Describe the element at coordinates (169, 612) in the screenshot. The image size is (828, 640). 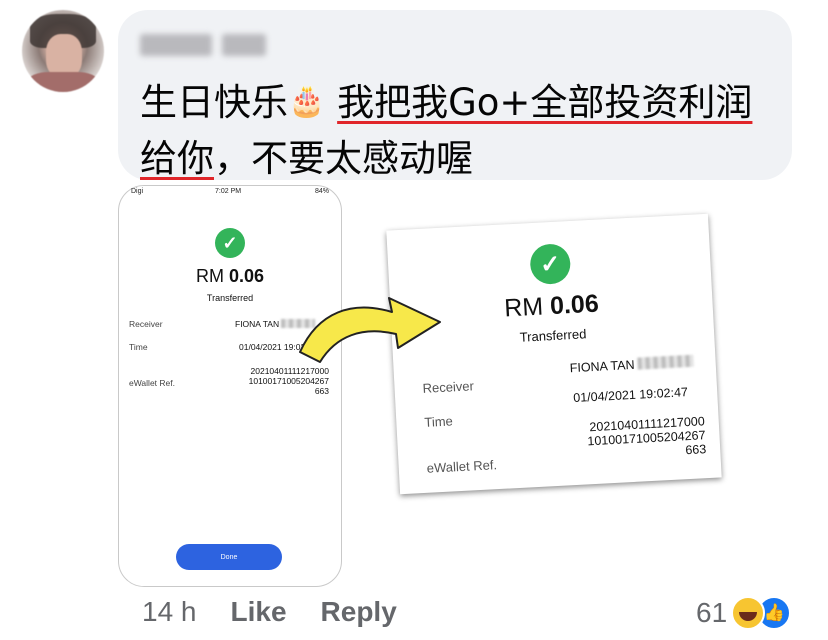
I see `comment-timestamp: 14 h` at that location.